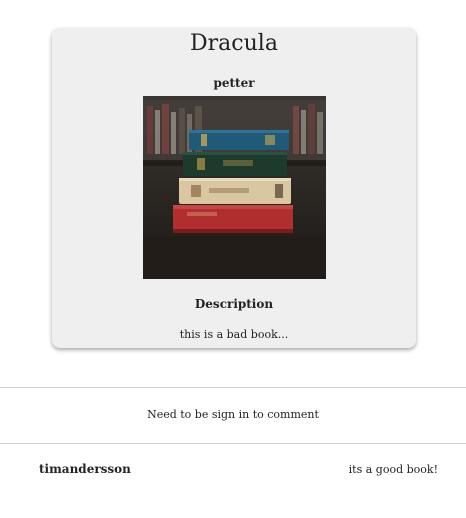  Describe the element at coordinates (234, 43) in the screenshot. I see `book-title: Dracula` at that location.